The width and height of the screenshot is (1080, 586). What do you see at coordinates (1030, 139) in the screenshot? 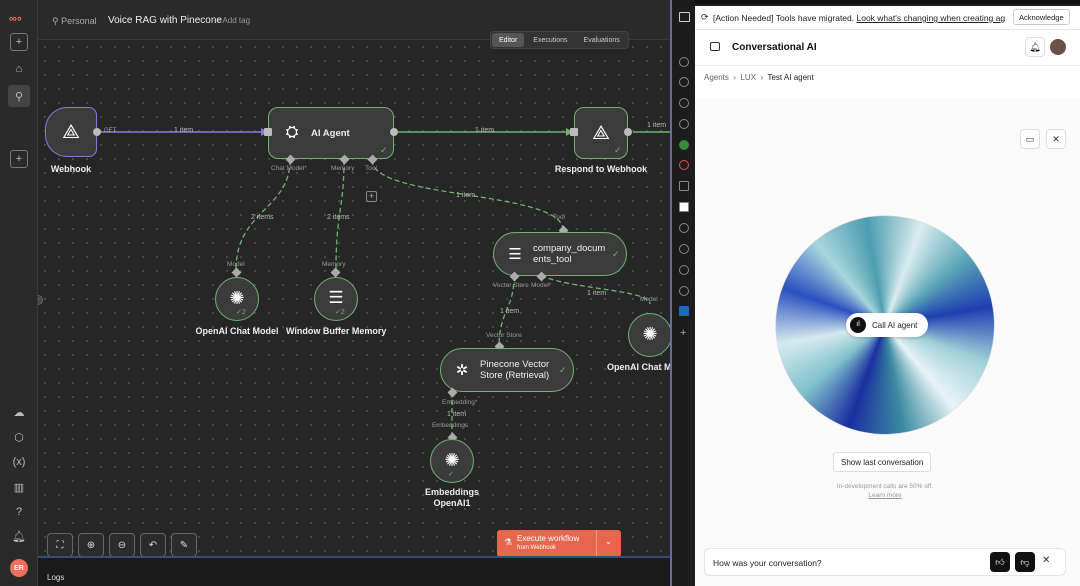
I see `chat-bubble-icon: ▭` at bounding box center [1030, 139].